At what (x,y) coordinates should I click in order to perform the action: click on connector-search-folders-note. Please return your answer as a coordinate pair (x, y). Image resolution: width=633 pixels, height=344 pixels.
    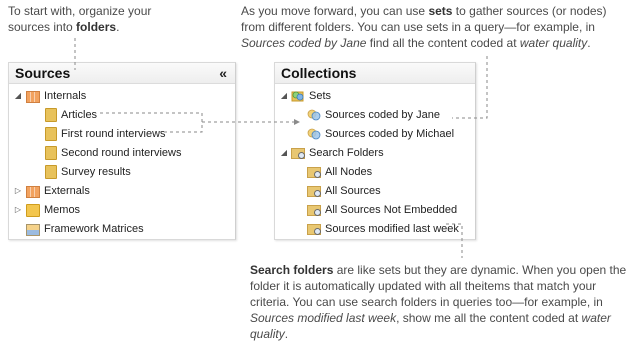
    Looking at the image, I should click on (454, 240).